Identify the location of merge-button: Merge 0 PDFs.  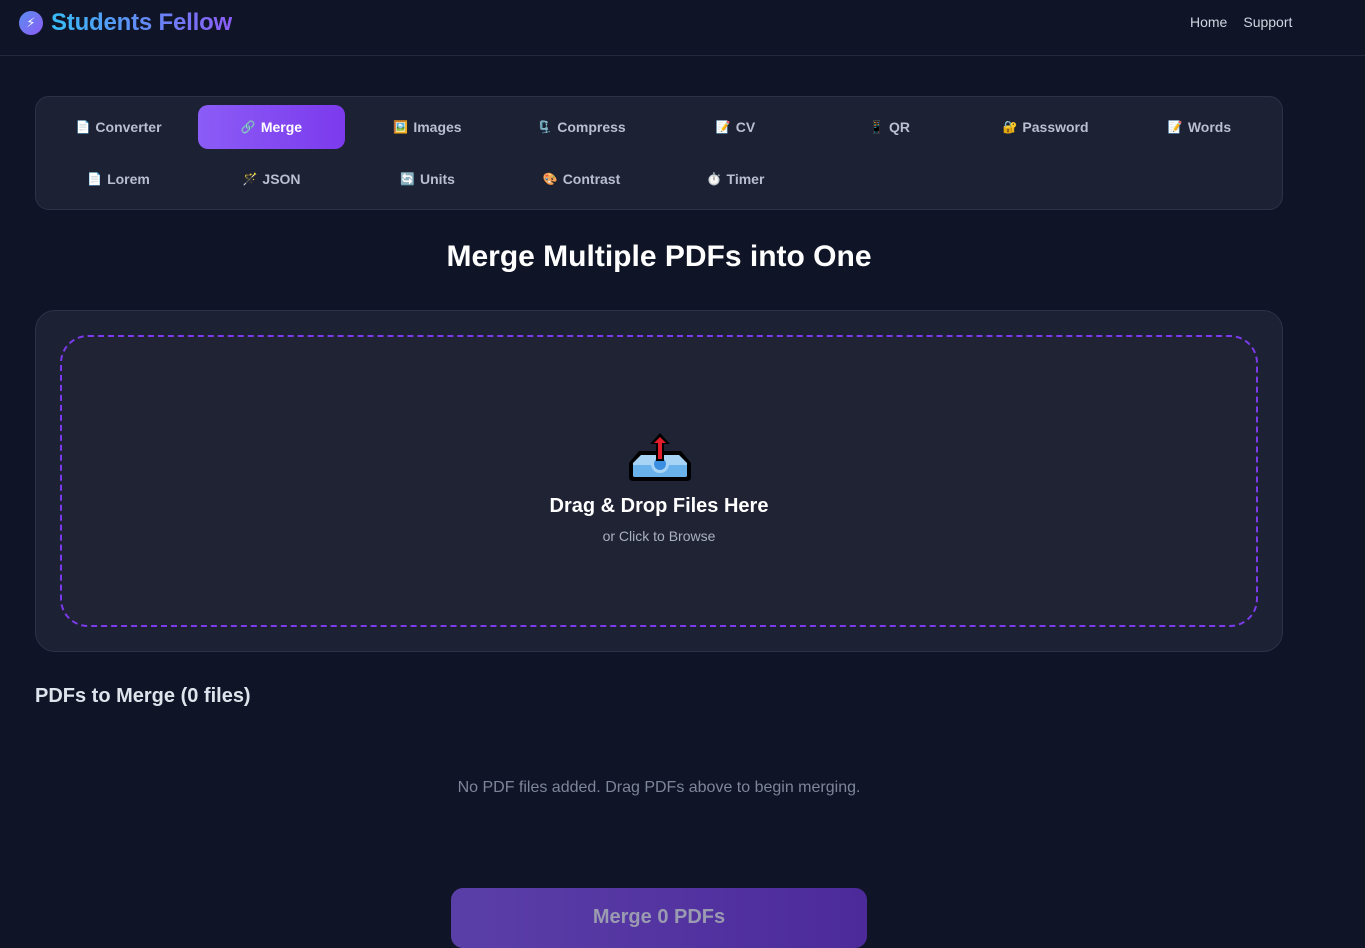
(659, 918).